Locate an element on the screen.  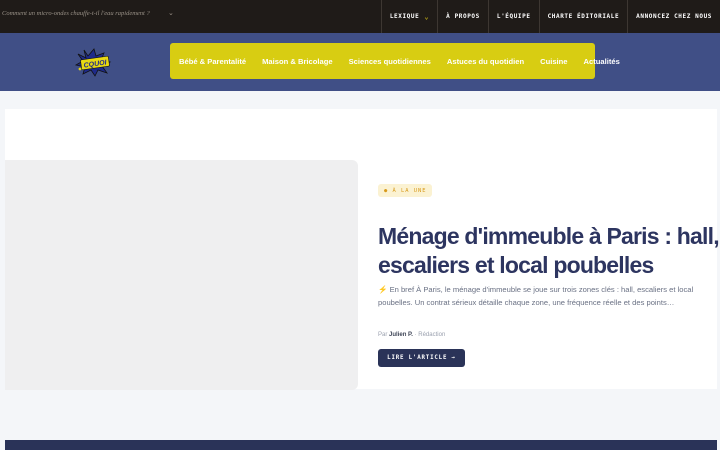
top-nav-annoncez: ANNONCEZ CHEZ NOUS is located at coordinates (673, 16).